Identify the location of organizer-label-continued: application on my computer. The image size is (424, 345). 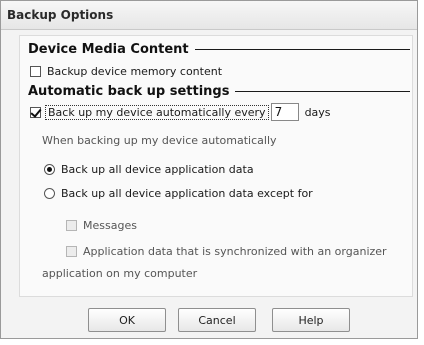
(119, 273).